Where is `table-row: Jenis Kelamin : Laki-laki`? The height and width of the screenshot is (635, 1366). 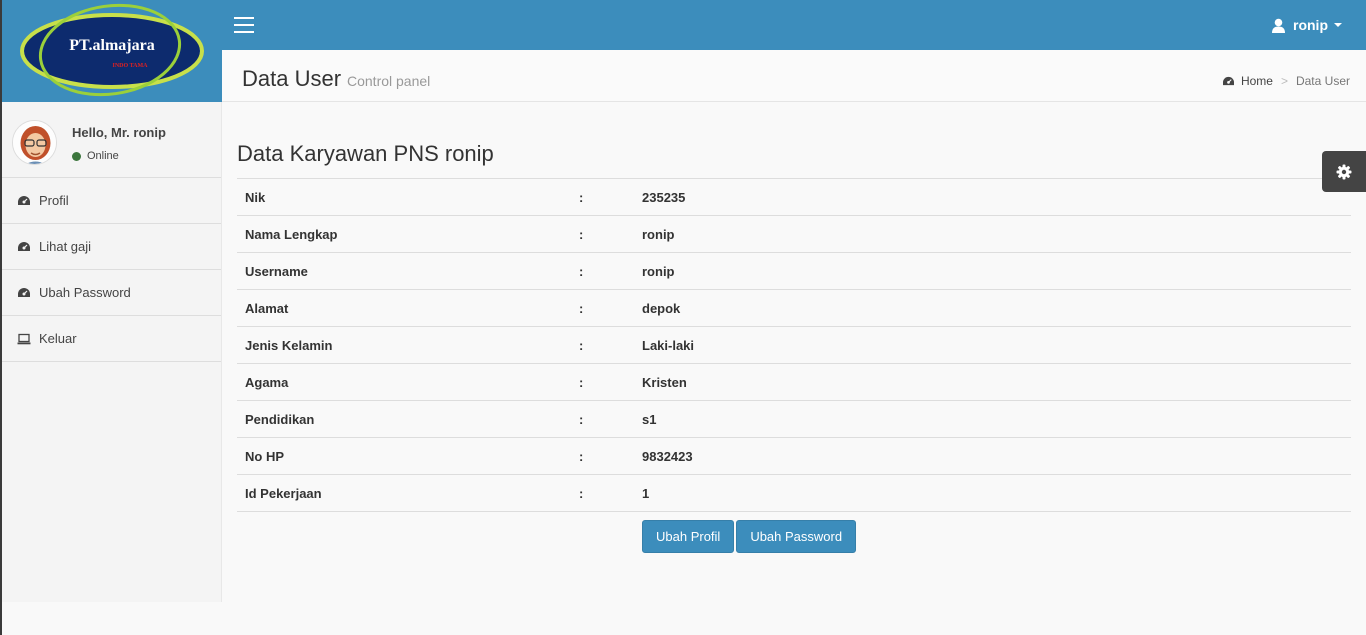 table-row: Jenis Kelamin : Laki-laki is located at coordinates (794, 345).